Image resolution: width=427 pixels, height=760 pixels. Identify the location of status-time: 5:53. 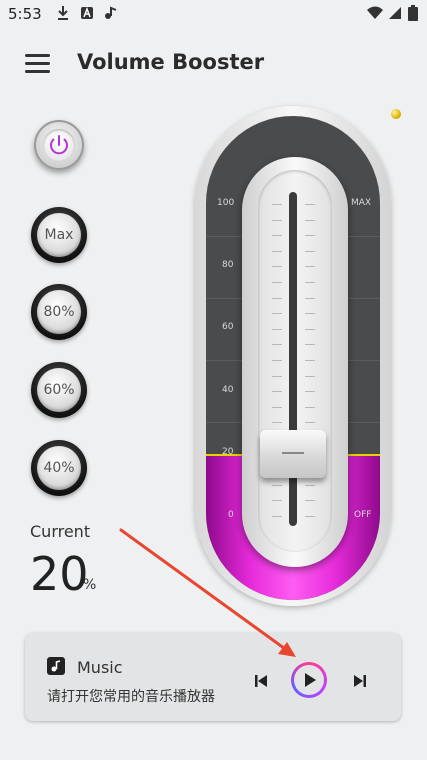
(25, 14).